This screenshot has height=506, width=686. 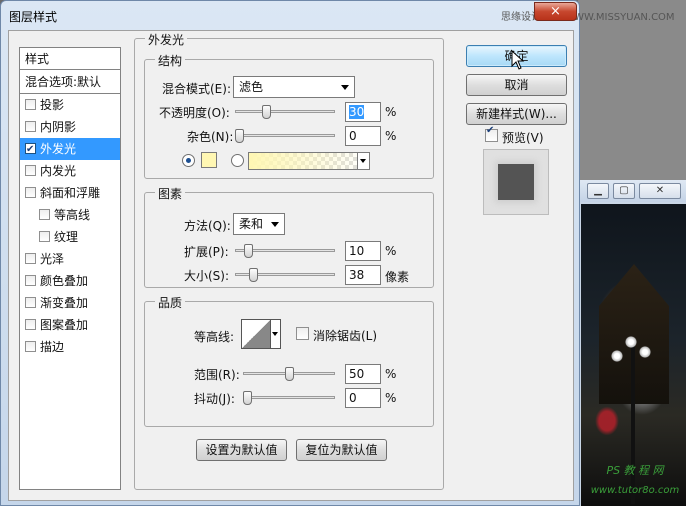 I want to click on style-list-item-label: 描边, so click(x=52, y=347).